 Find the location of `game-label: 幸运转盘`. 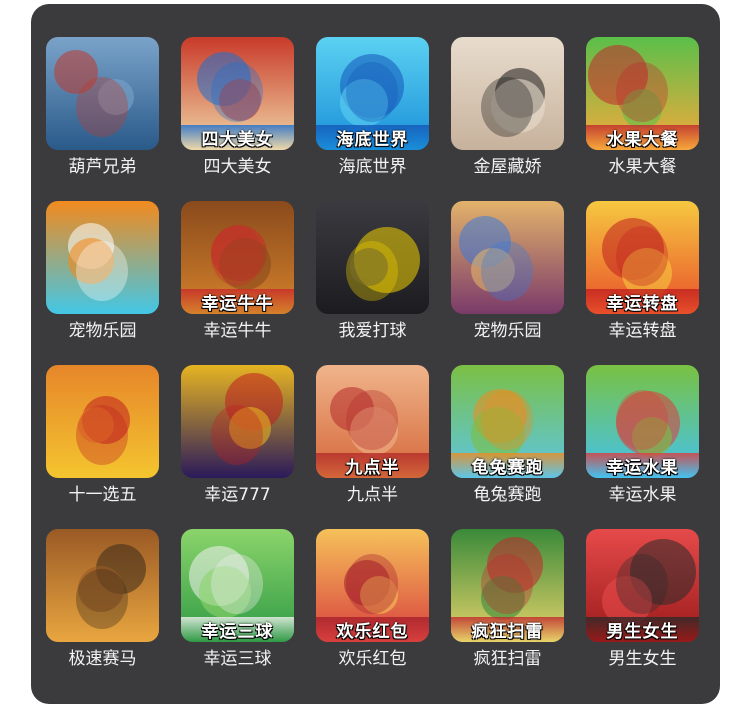

game-label: 幸运转盘 is located at coordinates (642, 331).